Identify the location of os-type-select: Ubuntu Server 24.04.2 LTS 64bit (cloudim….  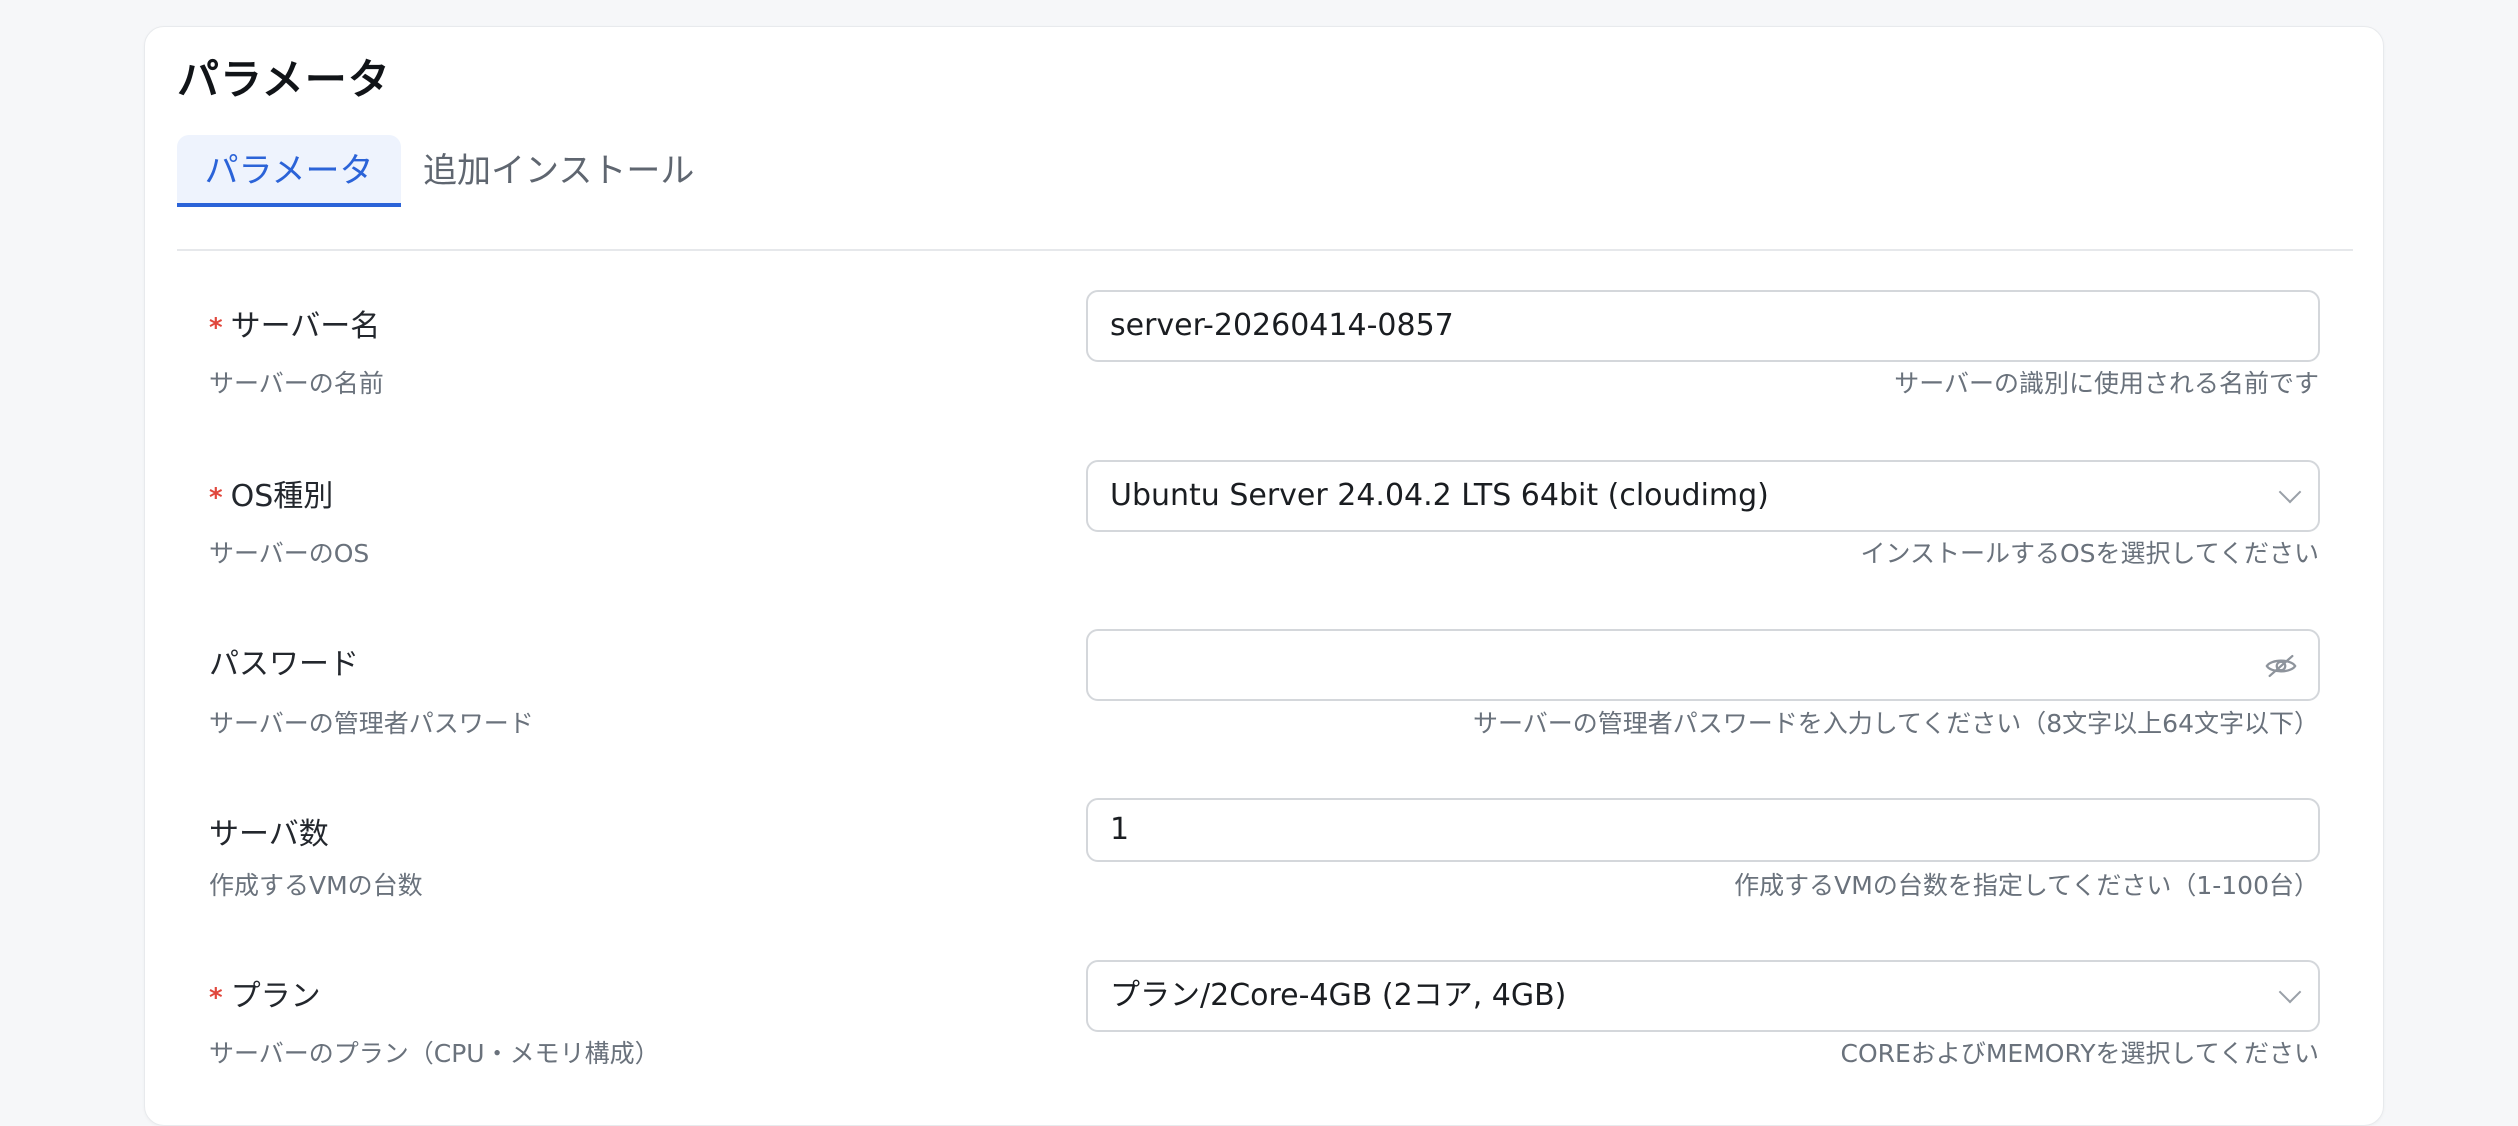
(1703, 496).